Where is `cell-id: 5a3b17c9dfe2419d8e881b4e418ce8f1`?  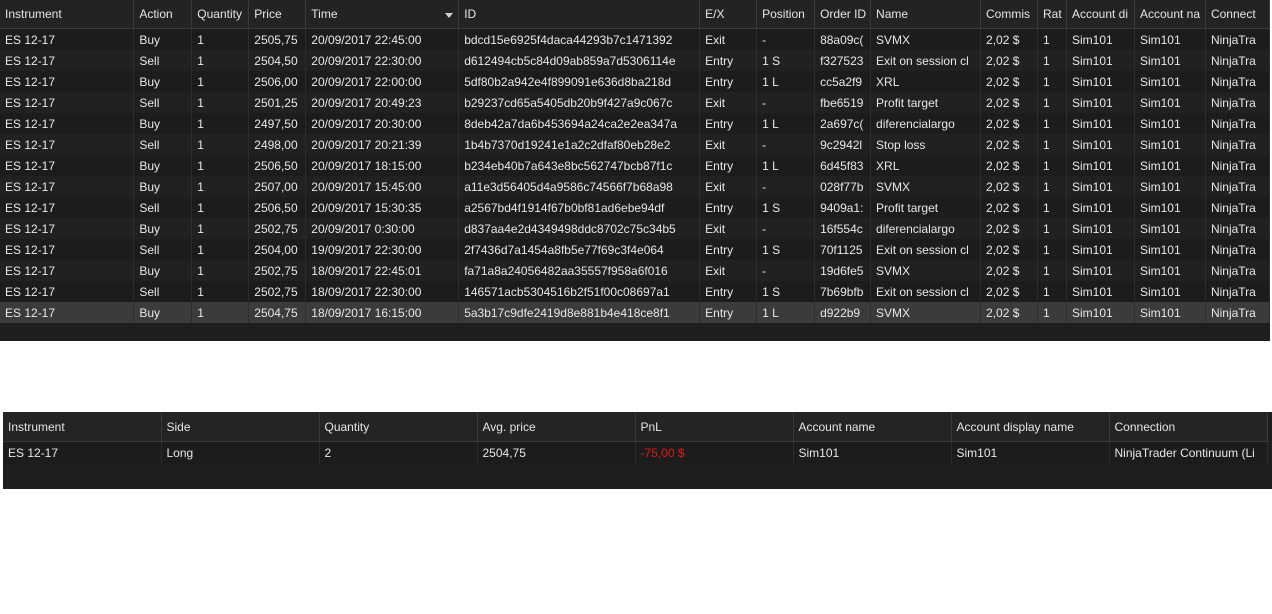
cell-id: 5a3b17c9dfe2419d8e881b4e418ce8f1 is located at coordinates (579, 312).